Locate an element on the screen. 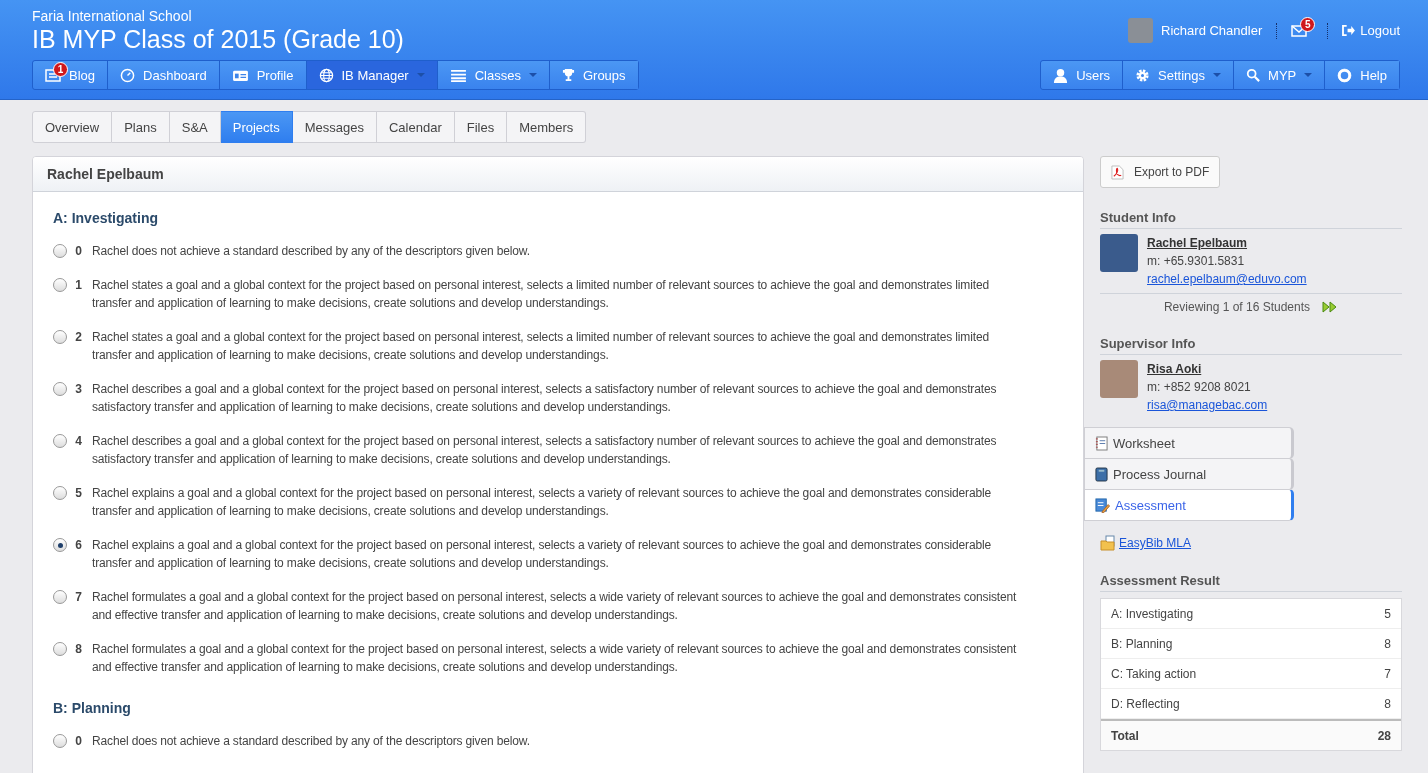  nav-button: Users is located at coordinates (1082, 75).